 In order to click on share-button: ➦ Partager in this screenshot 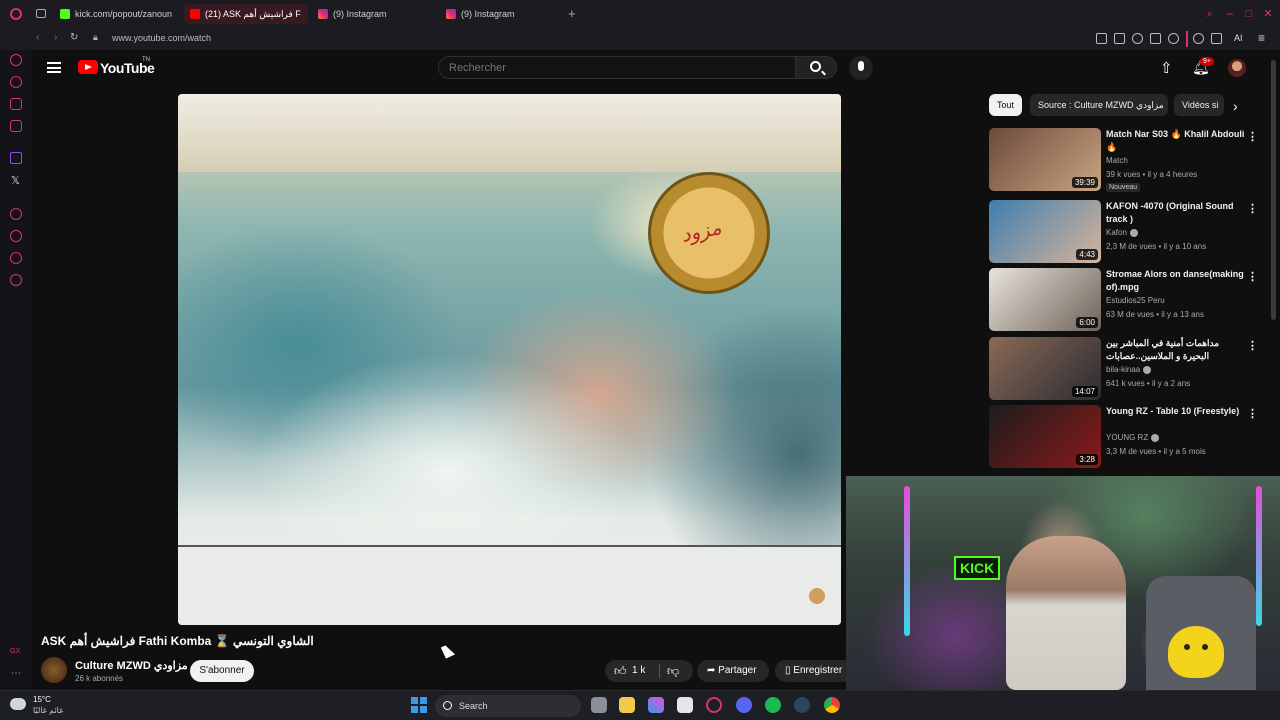, I will do `click(733, 671)`.